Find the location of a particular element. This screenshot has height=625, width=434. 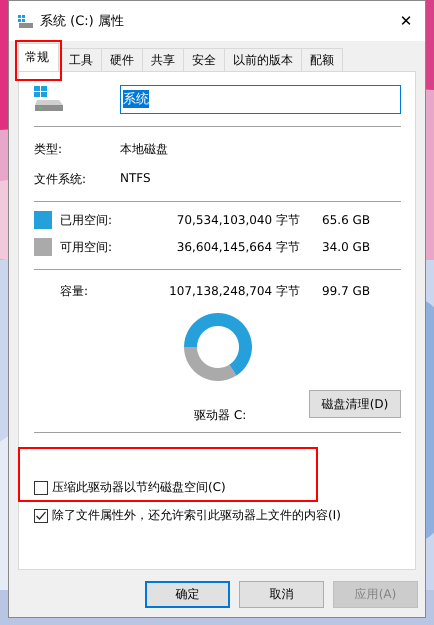

byte-count: 107,138,248,704 字节 is located at coordinates (234, 291).